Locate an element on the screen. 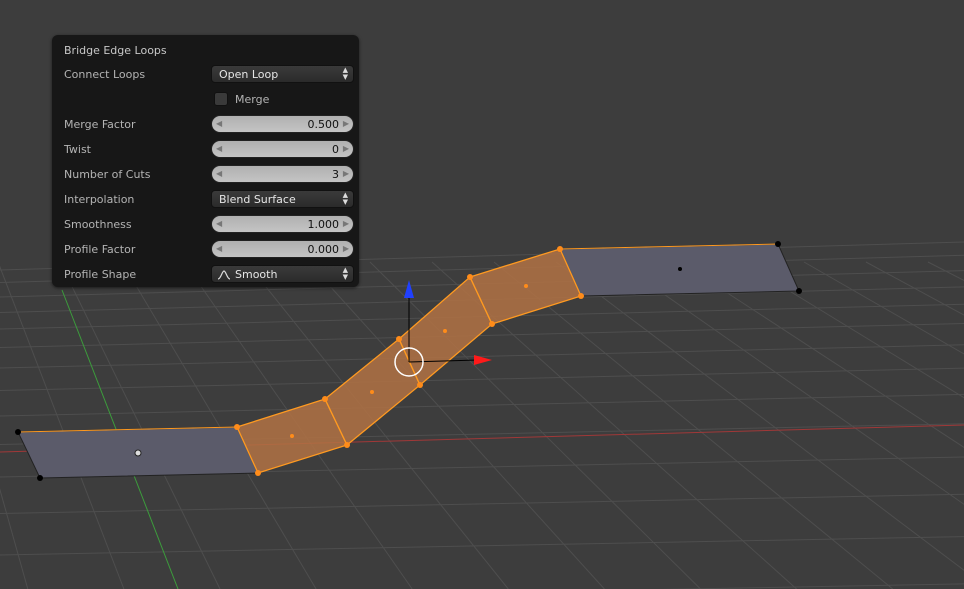 Image resolution: width=964 pixels, height=589 pixels. twist-field: ◀ 0 ▶ is located at coordinates (282, 149).